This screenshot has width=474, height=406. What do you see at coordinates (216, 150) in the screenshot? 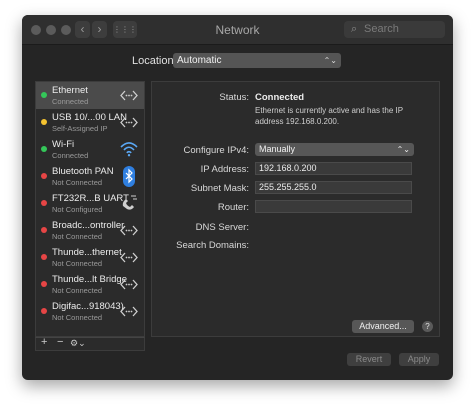
I see `configure-ipv4-label: Configure IPv4:` at bounding box center [216, 150].